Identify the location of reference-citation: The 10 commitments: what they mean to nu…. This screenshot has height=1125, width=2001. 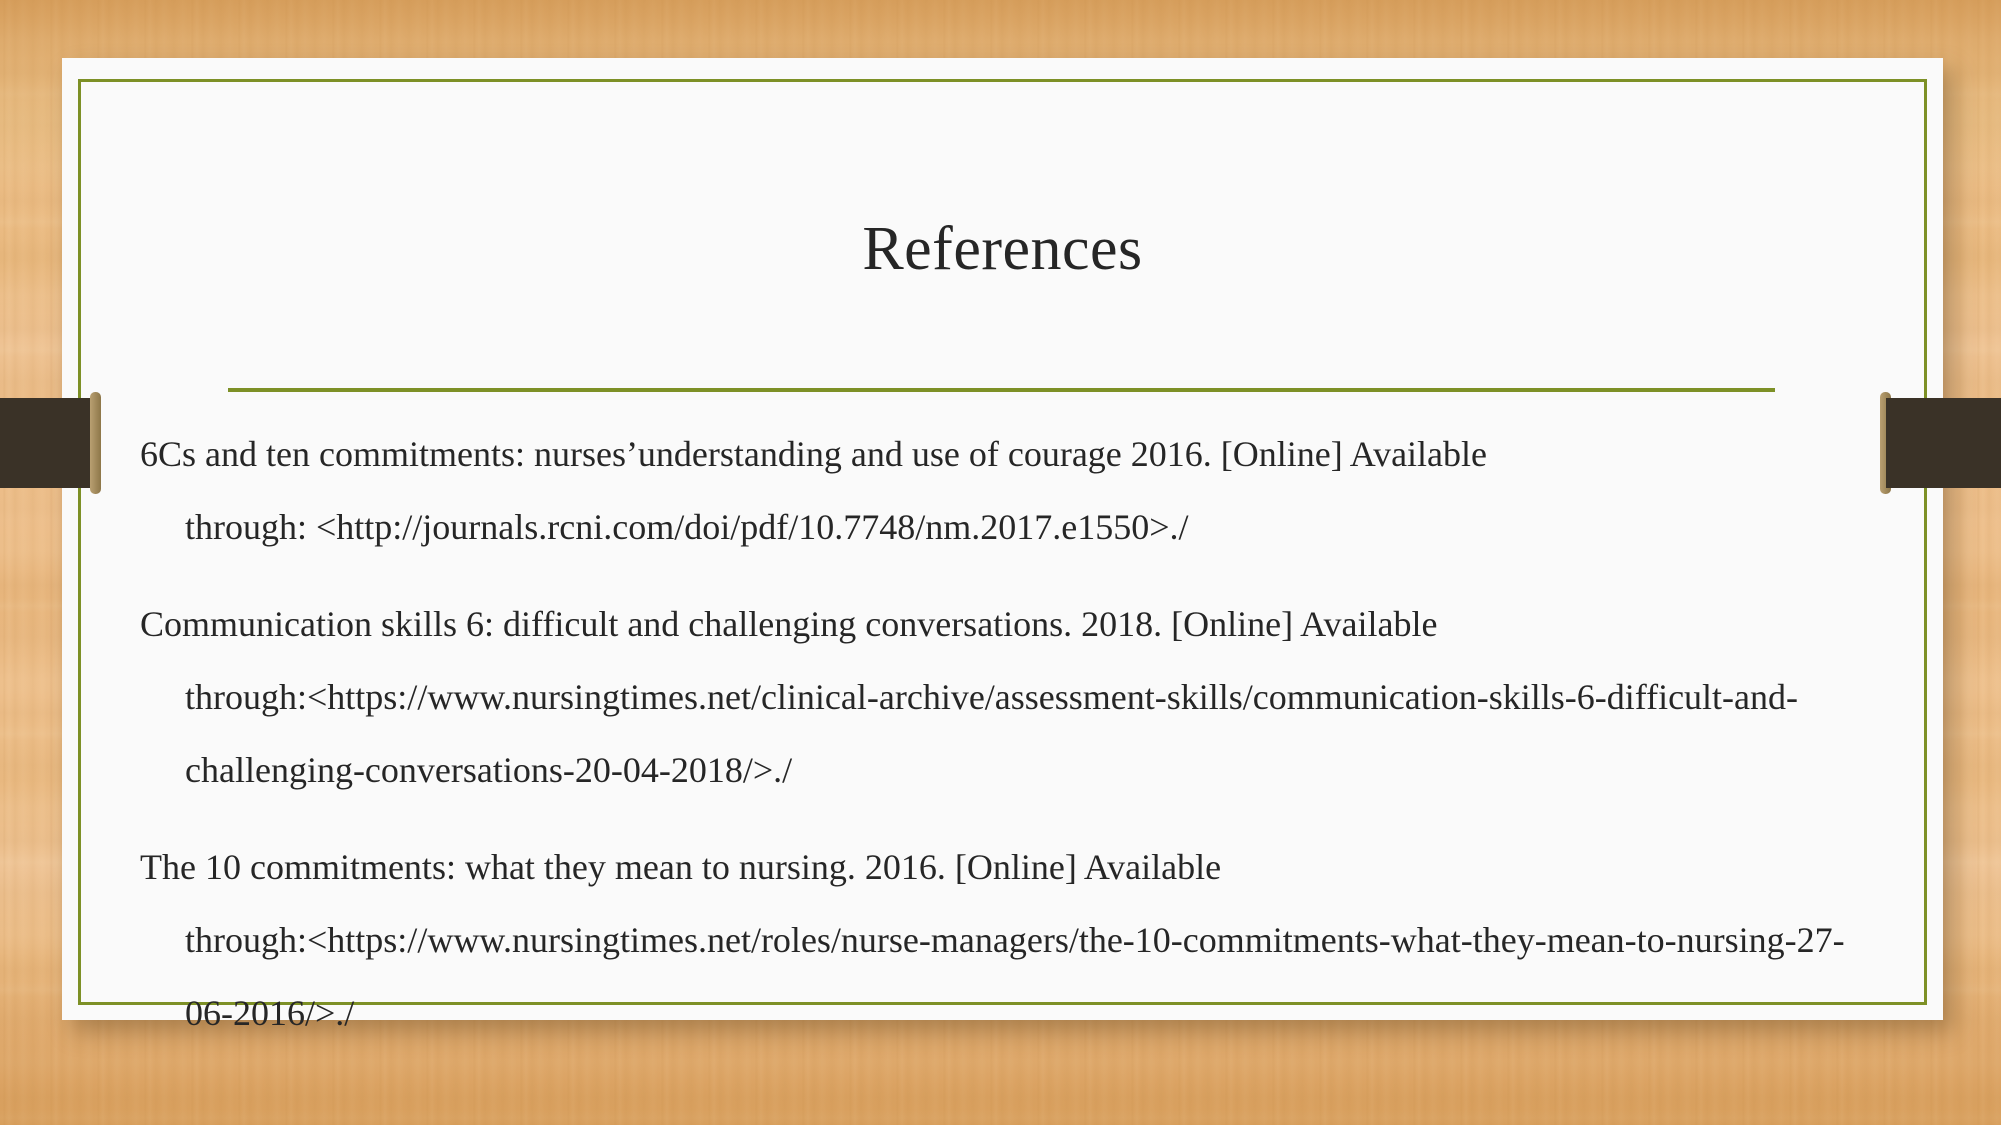
(681, 867).